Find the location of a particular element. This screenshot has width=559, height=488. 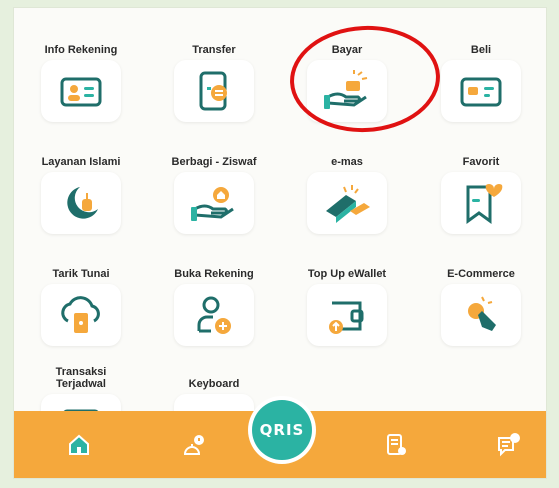

menu-label: Buka Rekening is located at coordinates (214, 274).